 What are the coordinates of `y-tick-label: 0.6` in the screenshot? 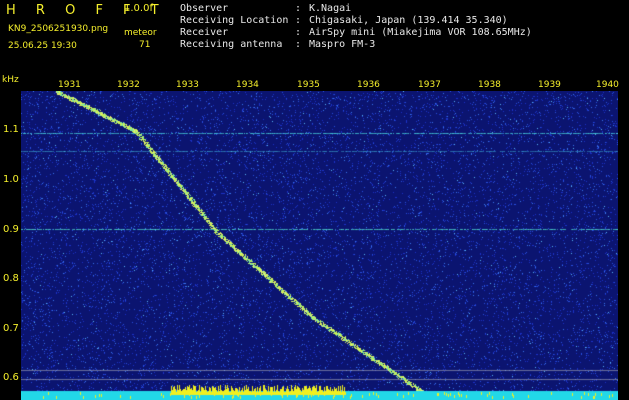 It's located at (11, 377).